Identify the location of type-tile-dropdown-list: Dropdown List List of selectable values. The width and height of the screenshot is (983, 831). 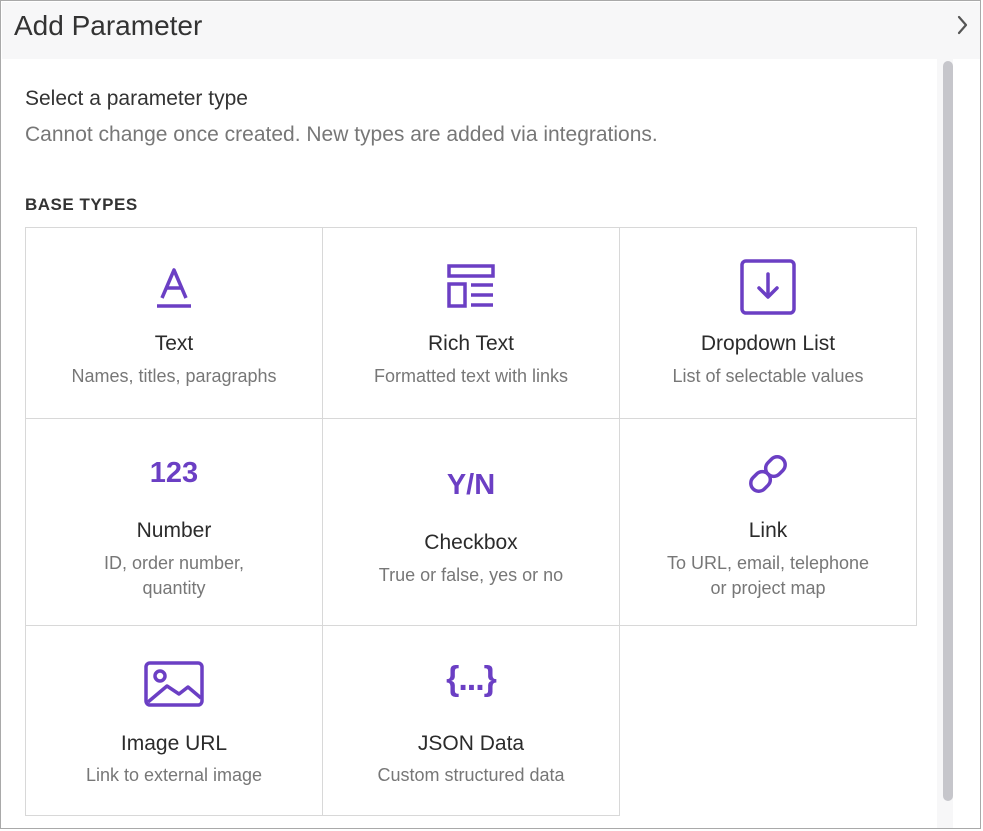
(768, 323).